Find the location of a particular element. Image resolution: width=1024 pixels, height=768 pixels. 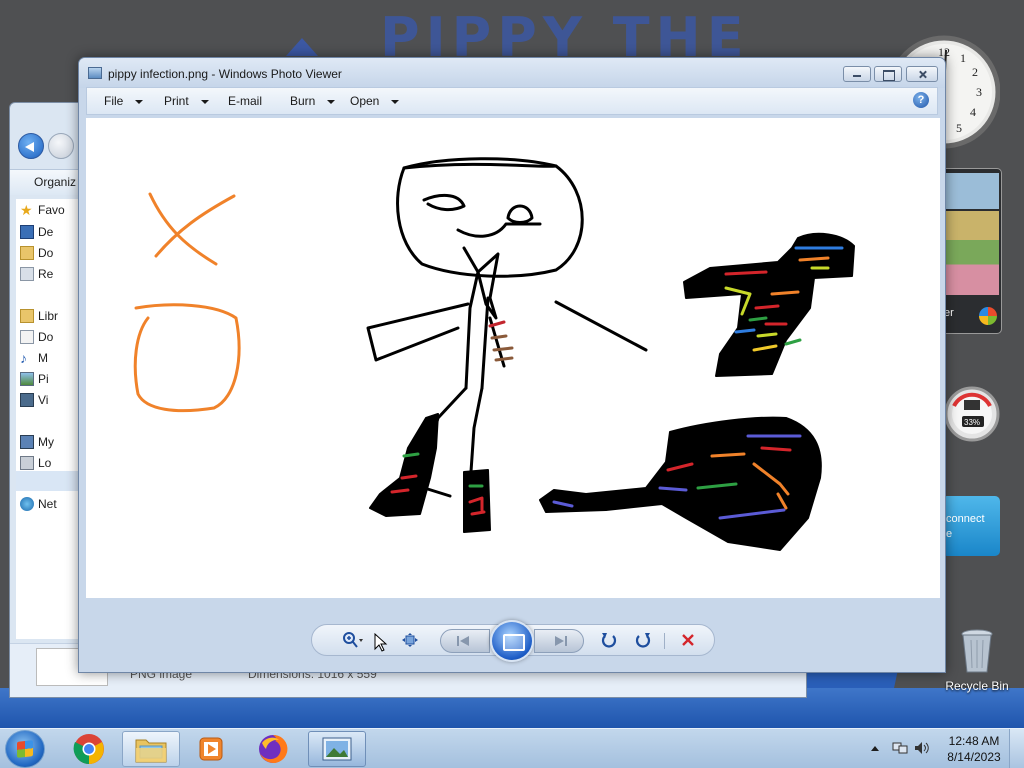

delete-button is located at coordinates (688, 640).